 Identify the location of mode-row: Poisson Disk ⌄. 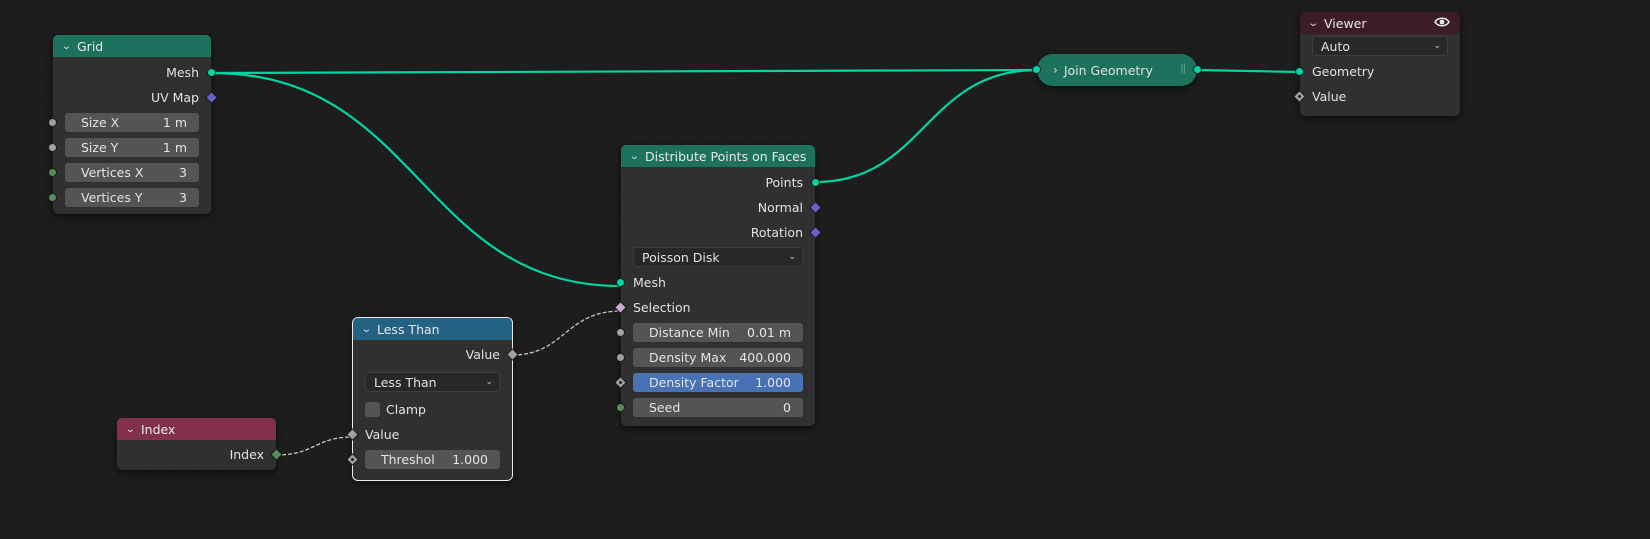
(718, 257).